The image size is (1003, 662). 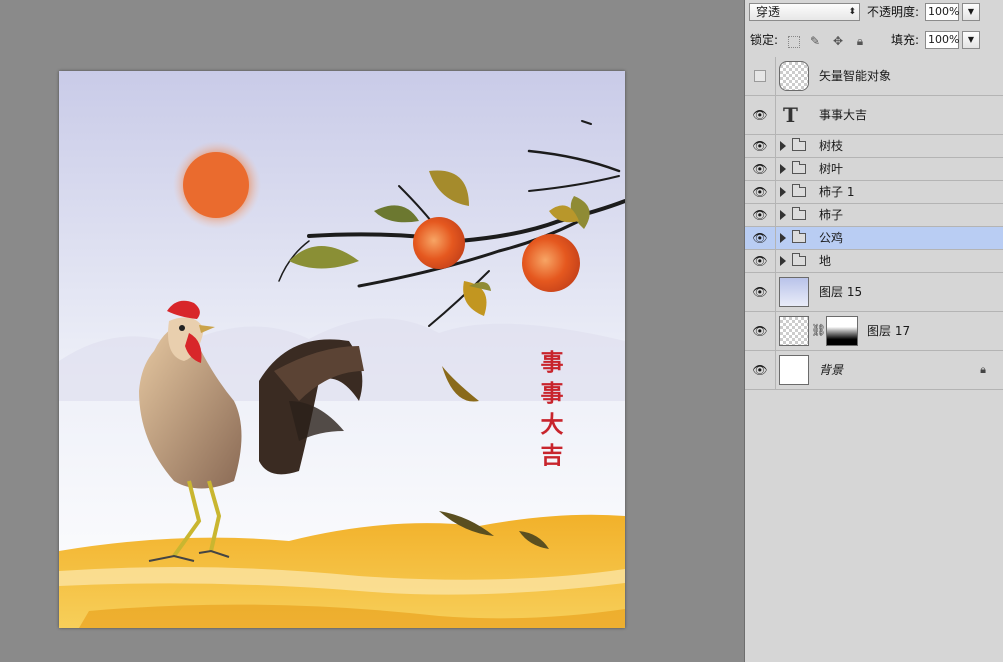 I want to click on lock-pixels-brush-icon: ✎, so click(x=815, y=41).